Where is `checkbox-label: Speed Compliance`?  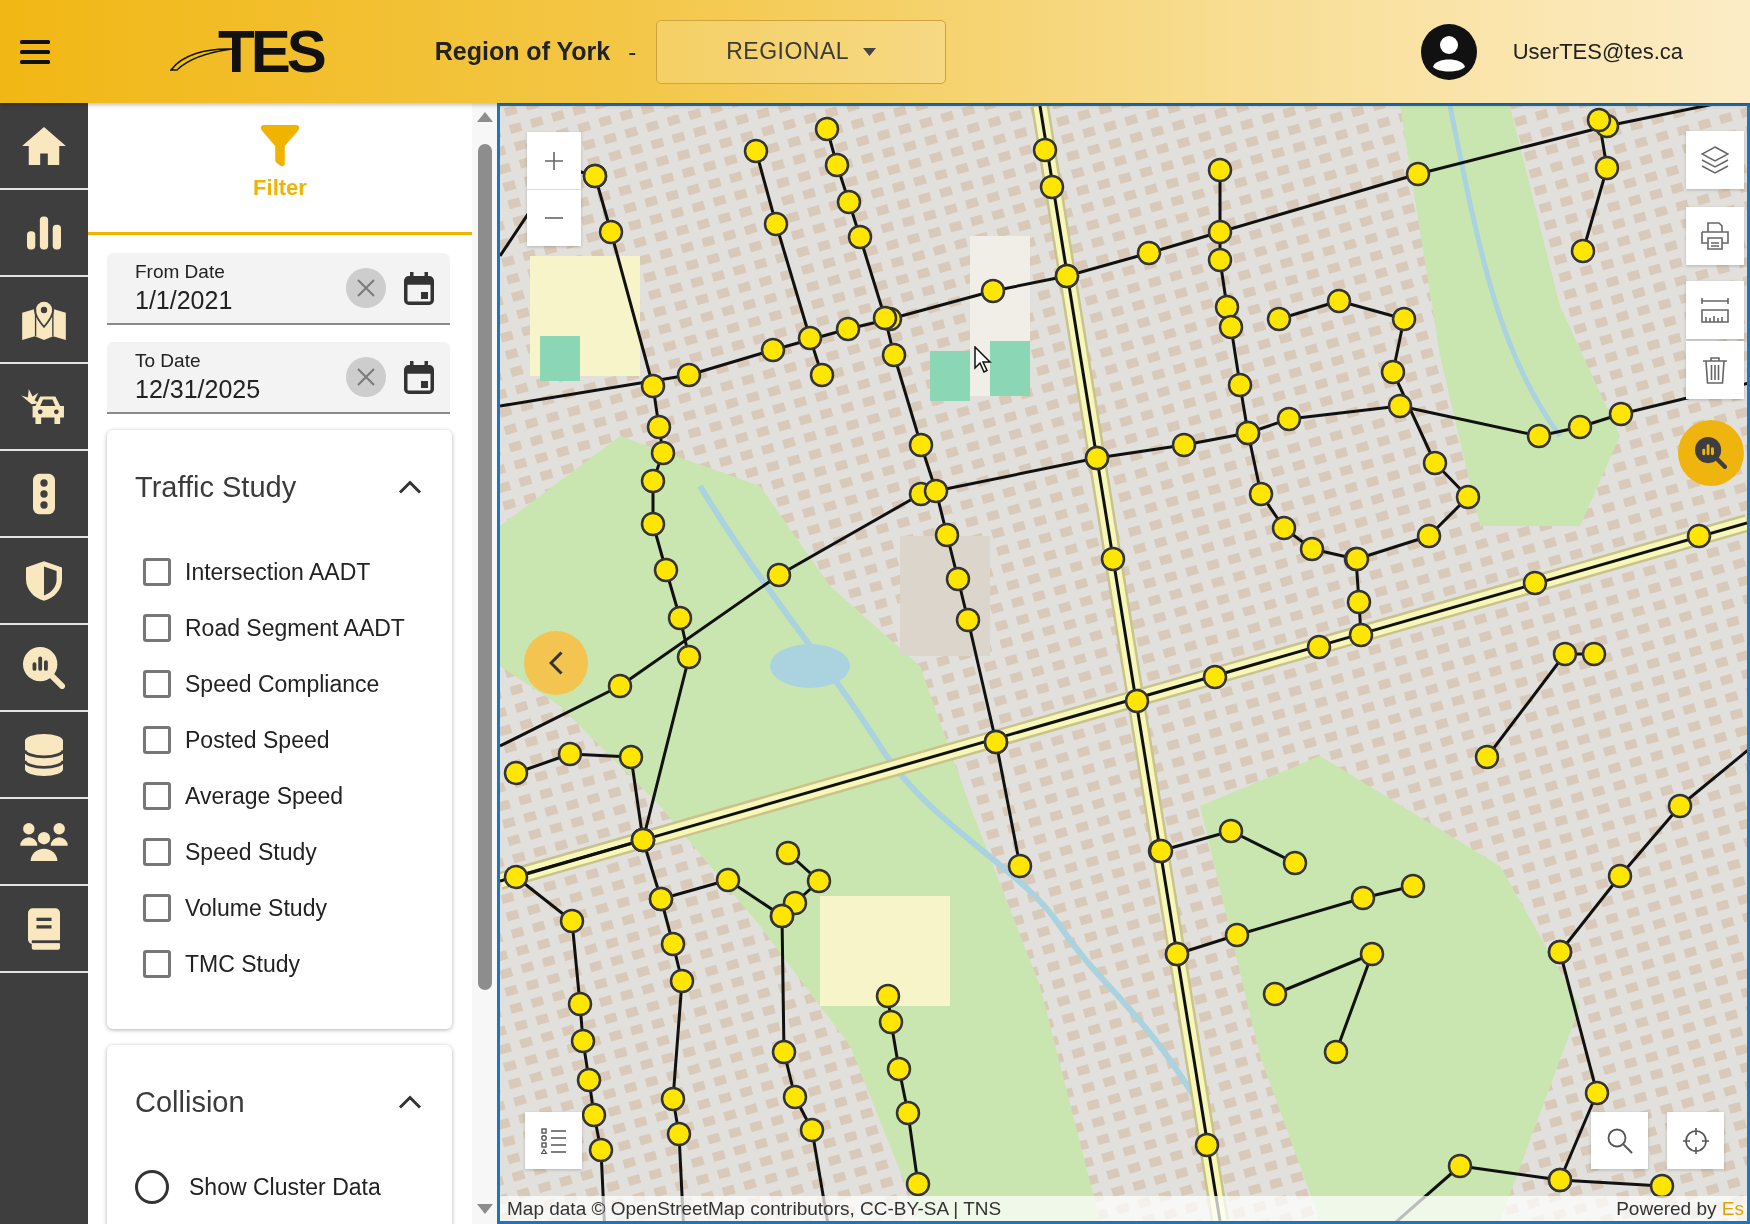 checkbox-label: Speed Compliance is located at coordinates (282, 684).